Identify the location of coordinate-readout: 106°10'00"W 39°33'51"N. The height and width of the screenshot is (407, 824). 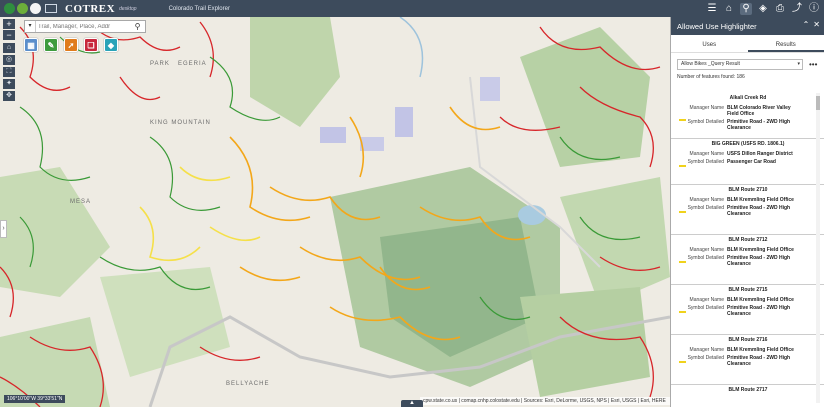
(35, 399).